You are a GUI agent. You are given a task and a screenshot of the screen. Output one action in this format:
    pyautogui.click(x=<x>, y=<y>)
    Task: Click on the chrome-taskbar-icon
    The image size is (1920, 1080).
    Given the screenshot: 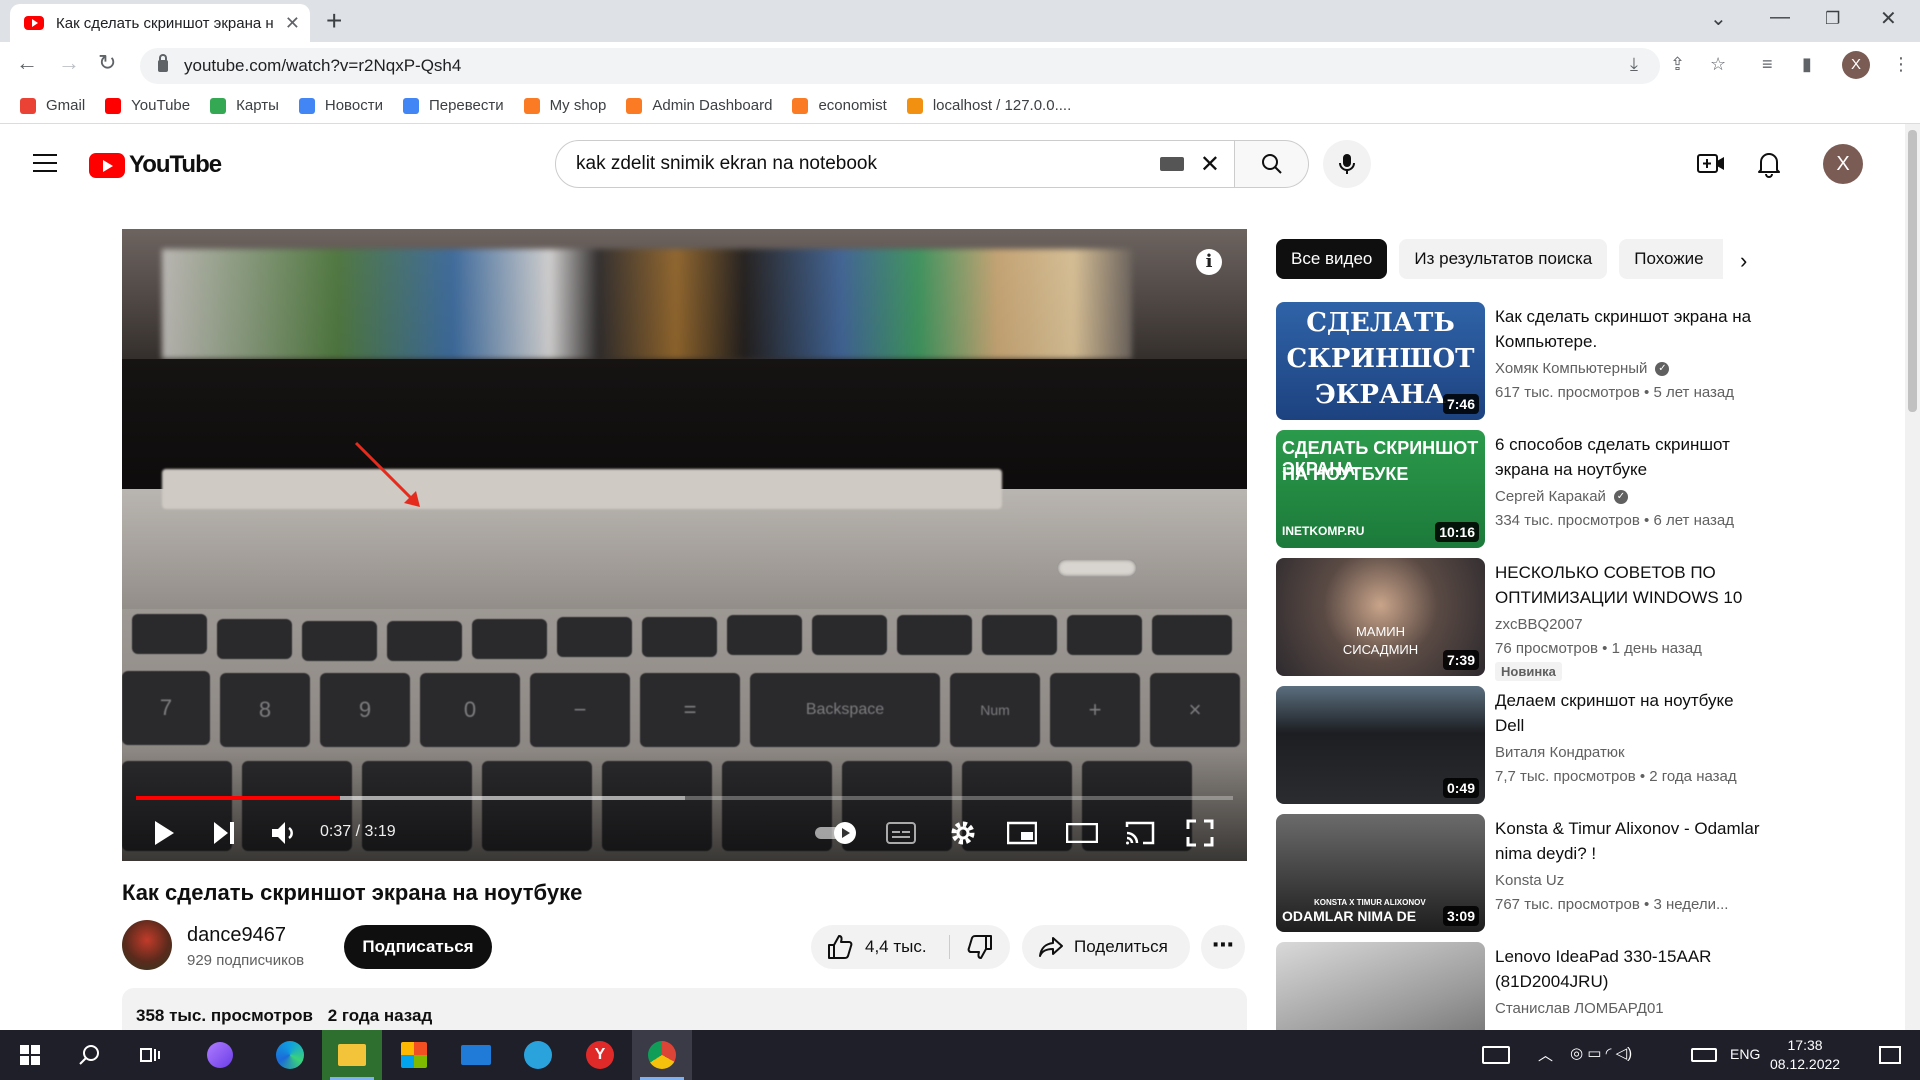 What is the action you would take?
    pyautogui.click(x=662, y=1055)
    